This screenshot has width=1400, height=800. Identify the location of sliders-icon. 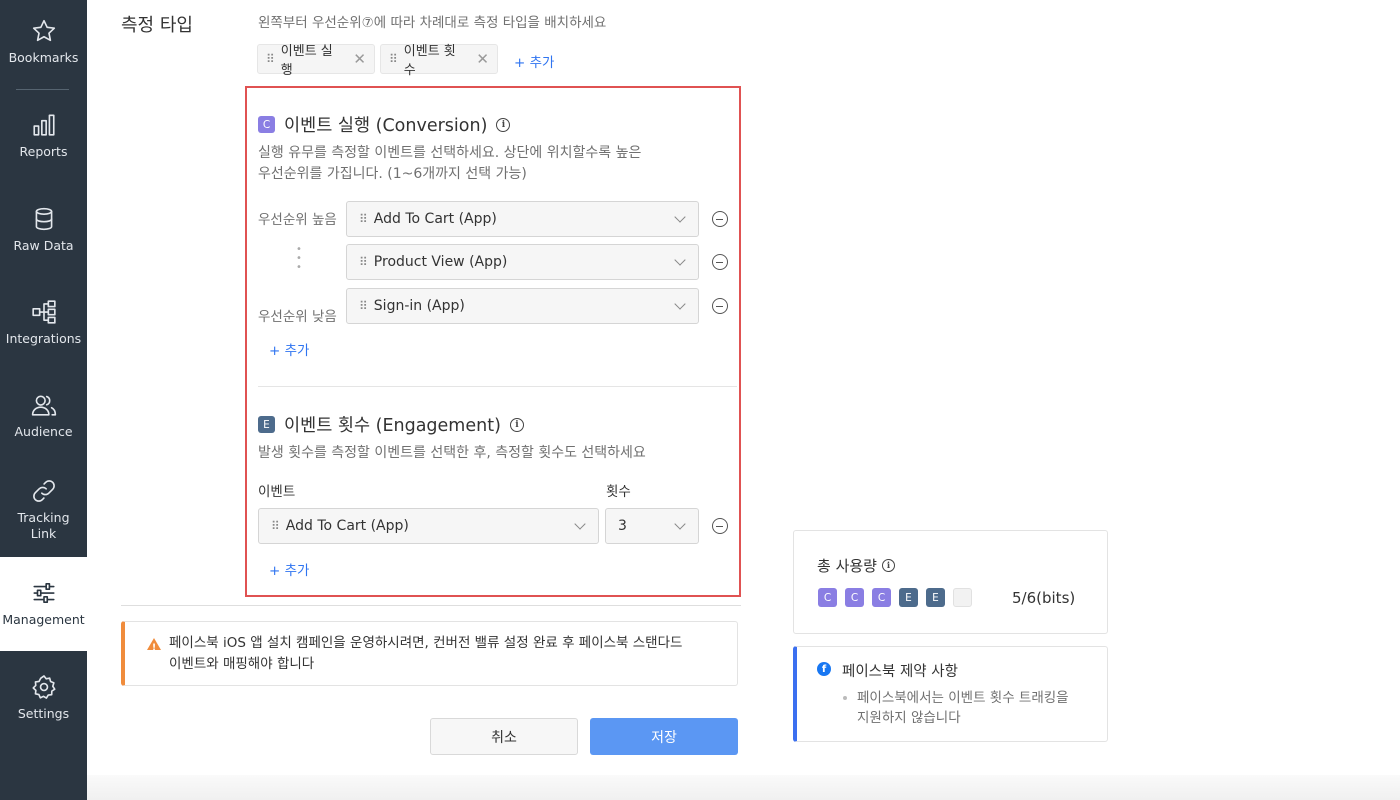
(43, 593).